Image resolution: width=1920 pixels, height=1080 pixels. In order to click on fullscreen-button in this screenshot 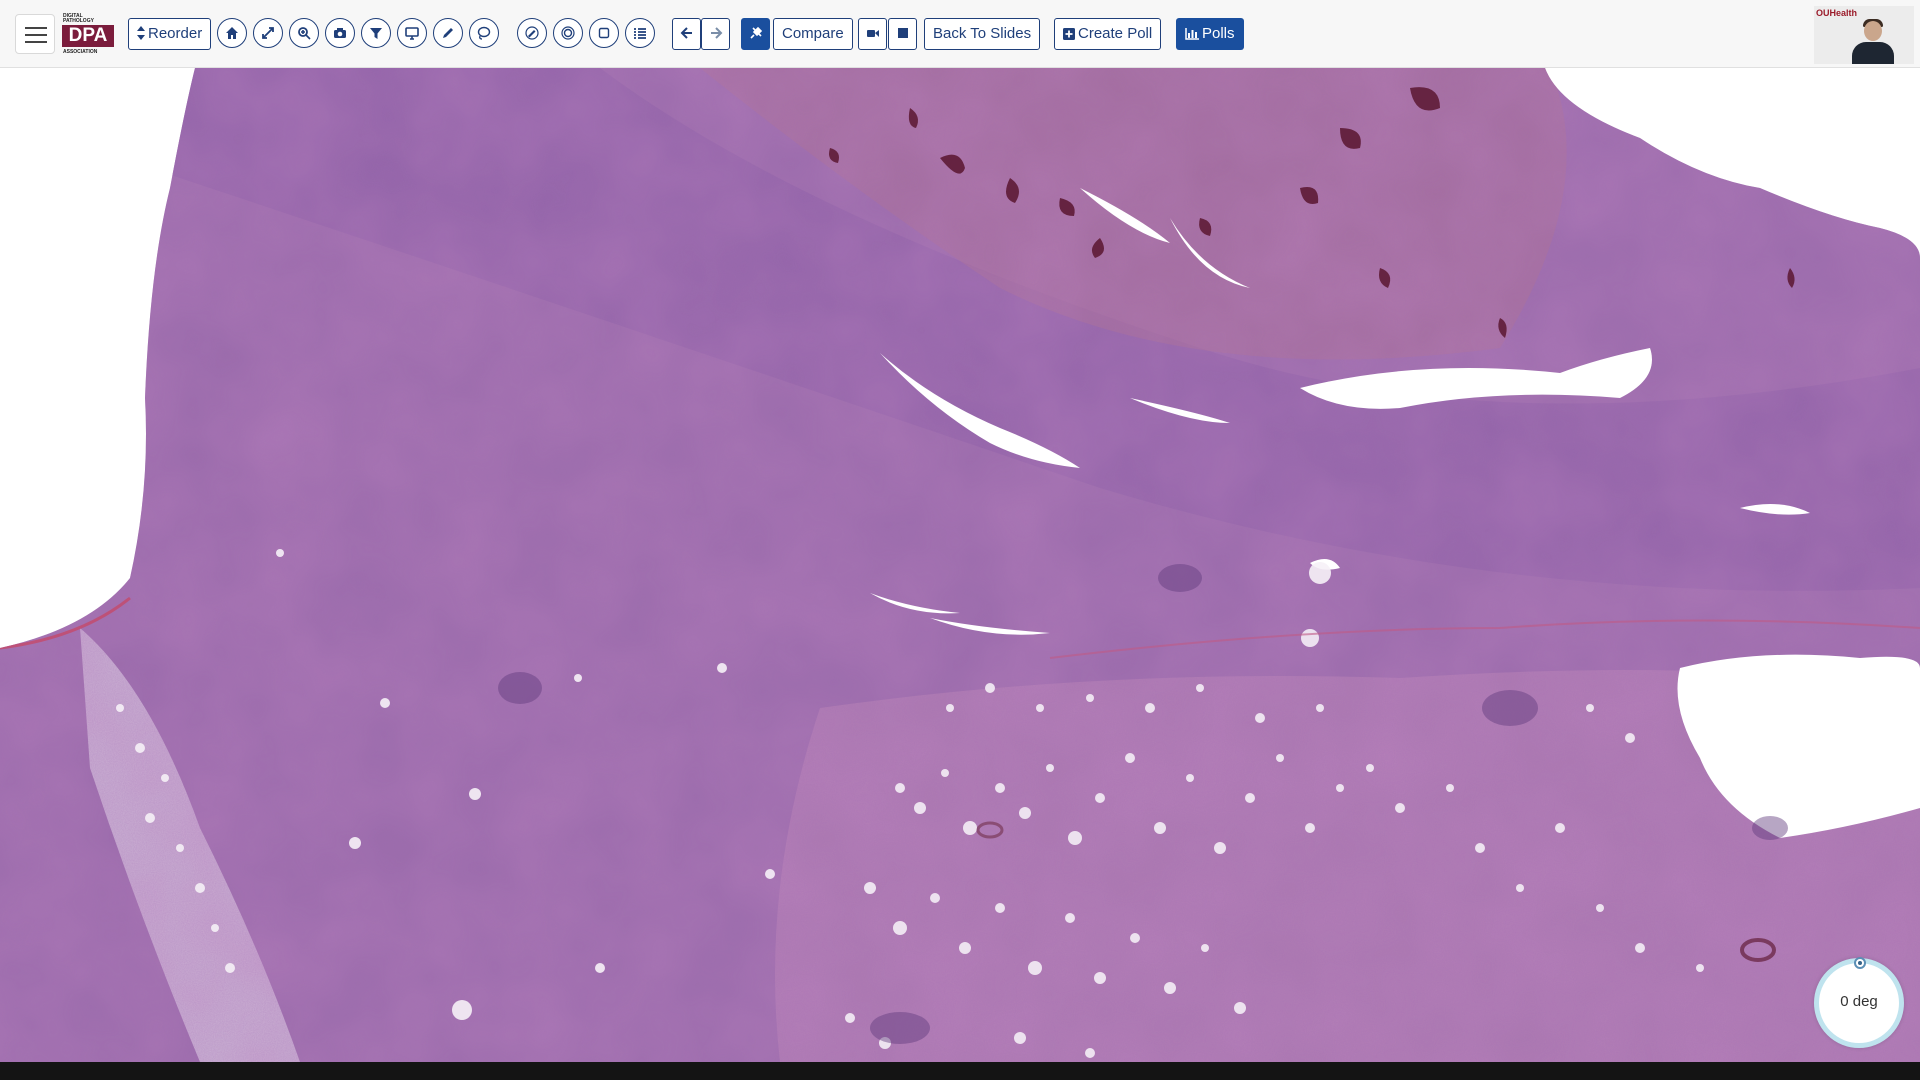, I will do `click(268, 33)`.